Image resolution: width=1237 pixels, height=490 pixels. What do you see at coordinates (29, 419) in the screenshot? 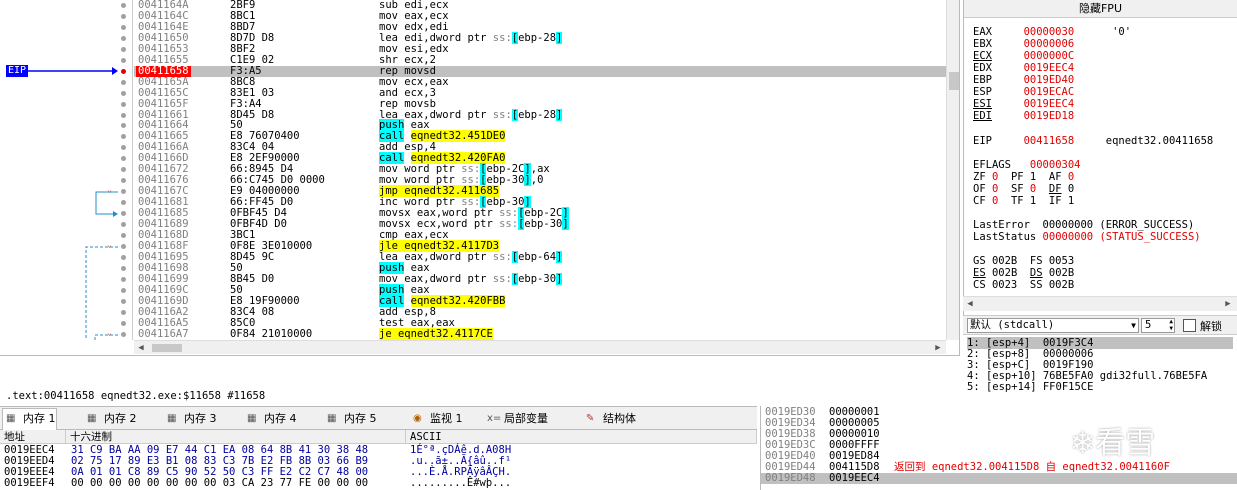
I see `tab-内存-1: ▦ 内存 1` at bounding box center [29, 419].